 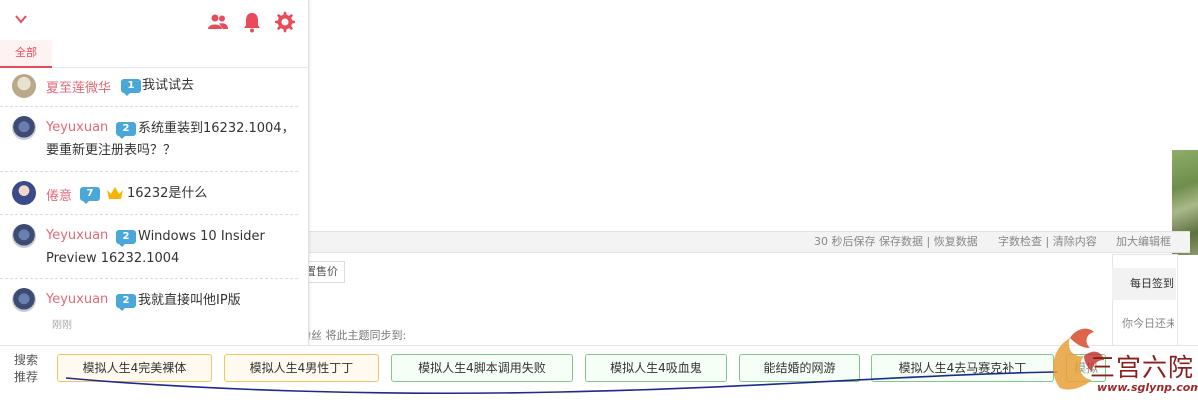 I want to click on message-text-cont: Preview 16232.1004, so click(x=113, y=258).